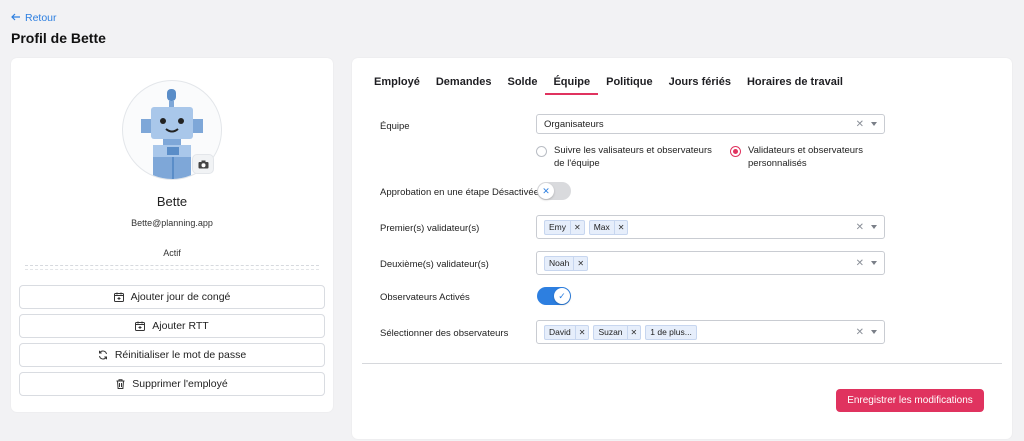 The height and width of the screenshot is (441, 1024). What do you see at coordinates (795, 83) in the screenshot?
I see `tab-work-hours: Horaires de travail` at bounding box center [795, 83].